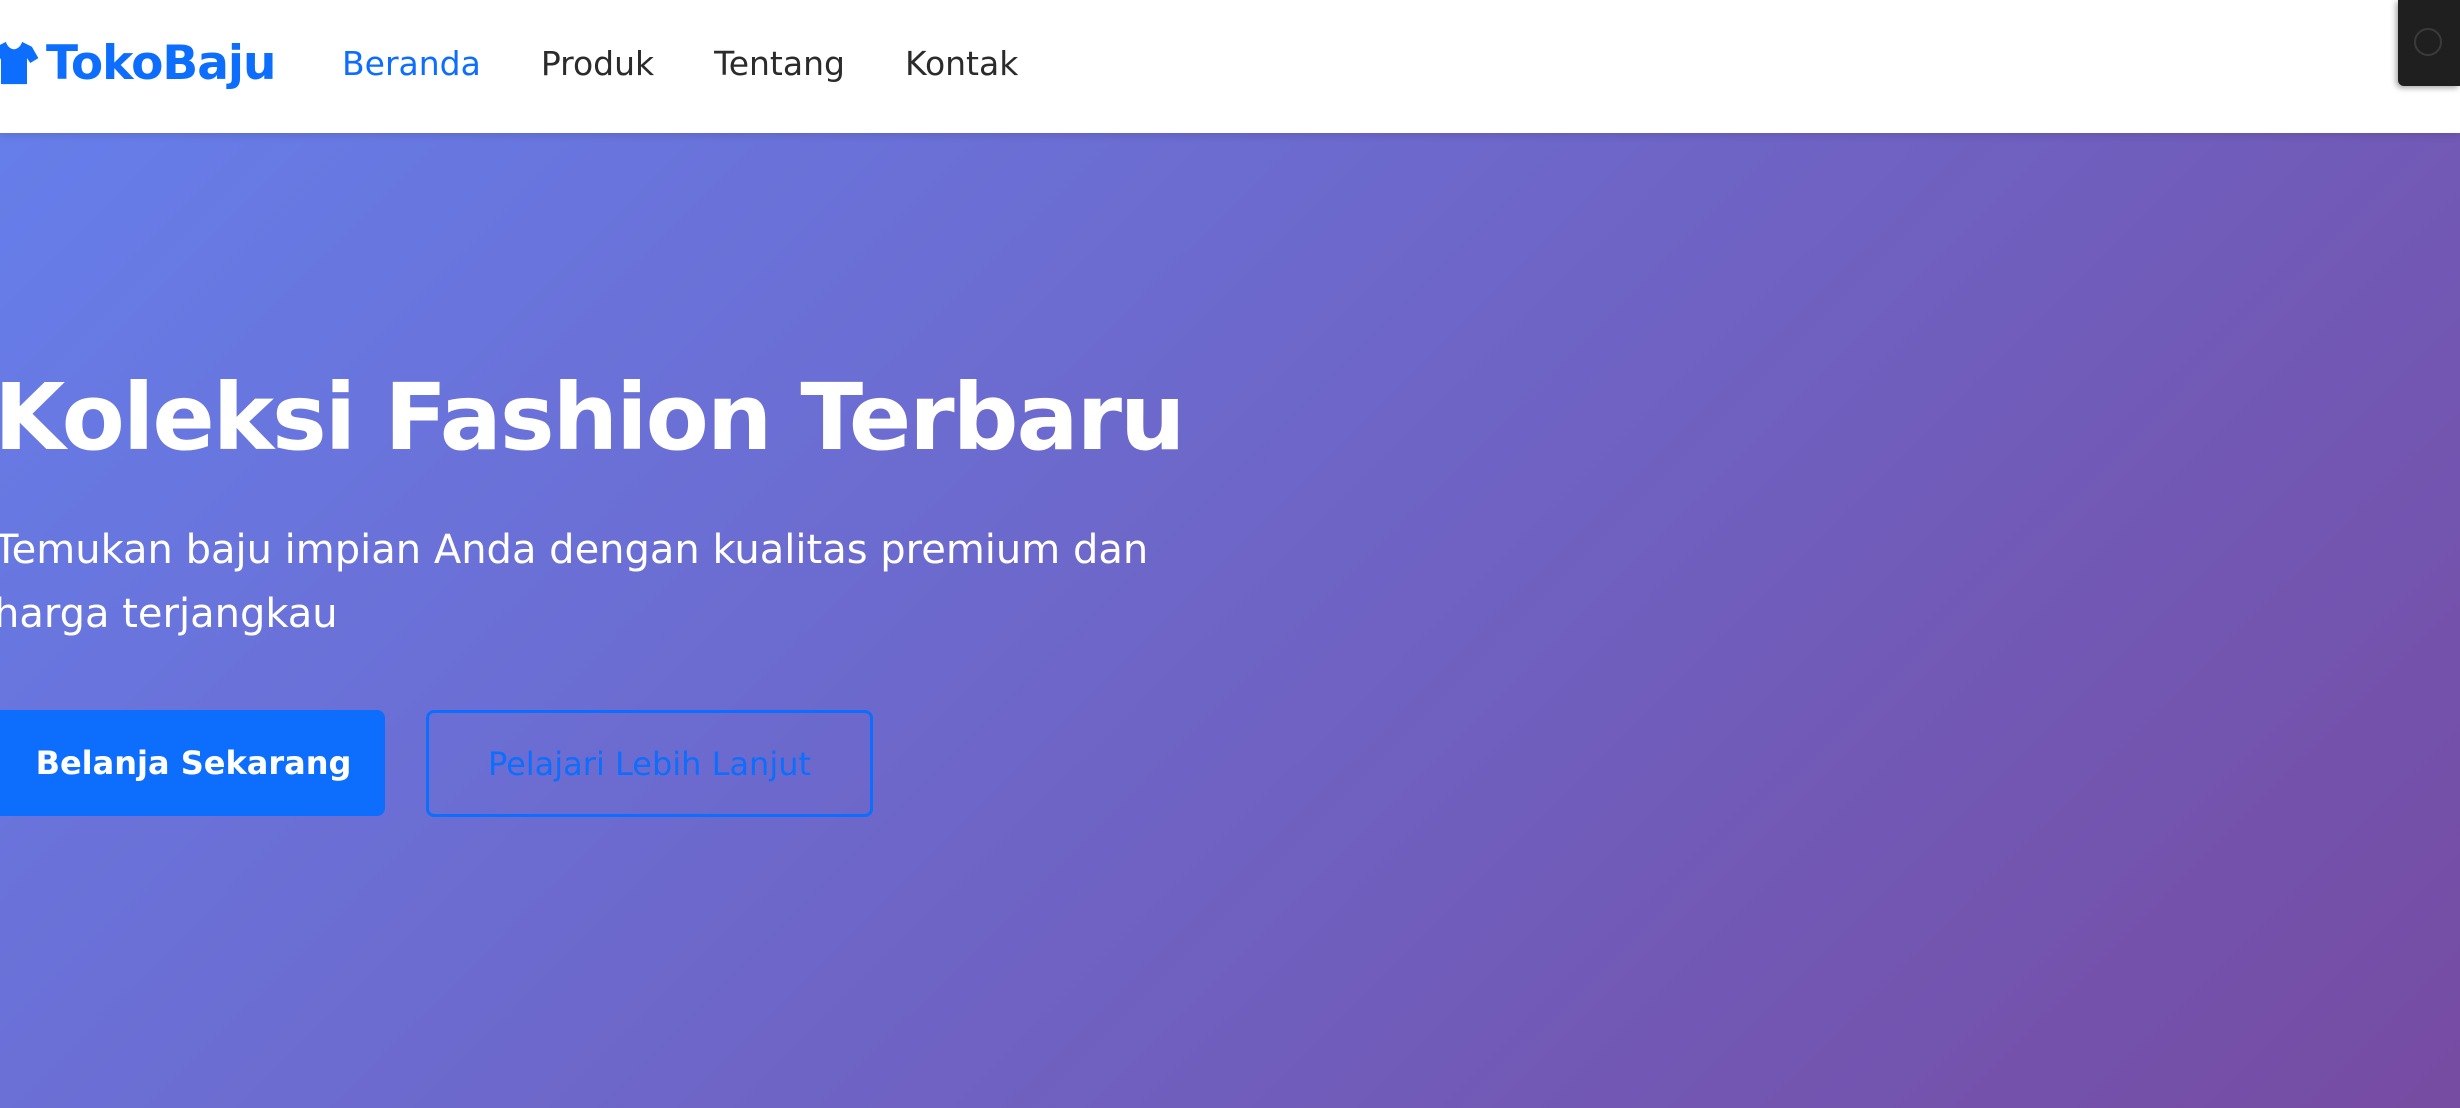 Image resolution: width=2460 pixels, height=1108 pixels. Describe the element at coordinates (779, 63) in the screenshot. I see `nav-link-tentang: Tentang` at that location.